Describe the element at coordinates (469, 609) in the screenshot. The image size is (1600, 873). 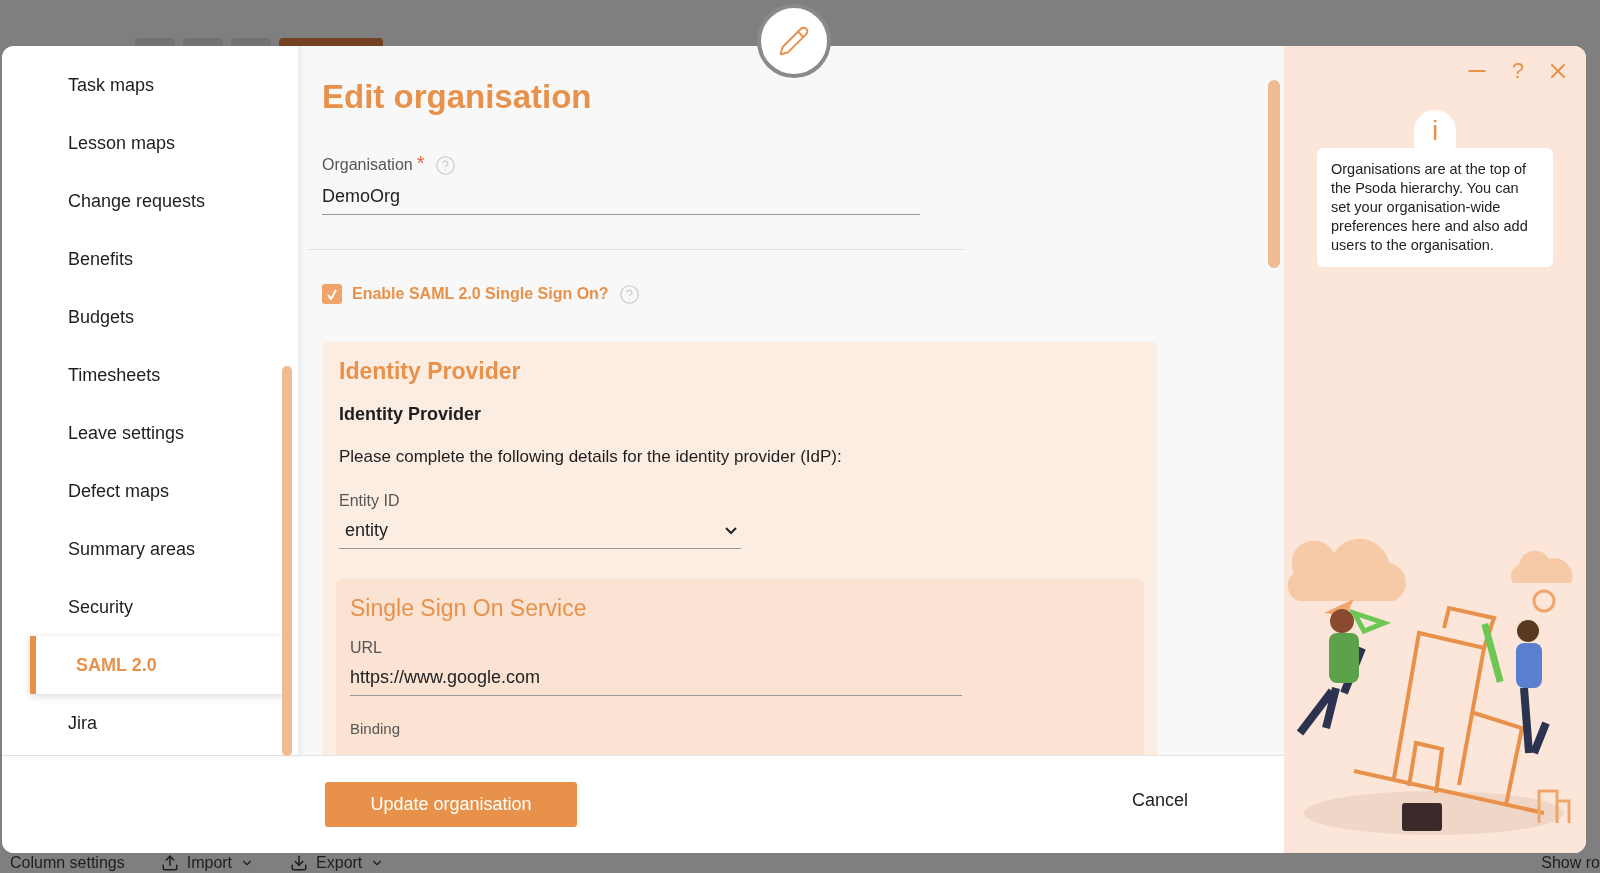
I see `section-title: Single Sign On Service` at that location.